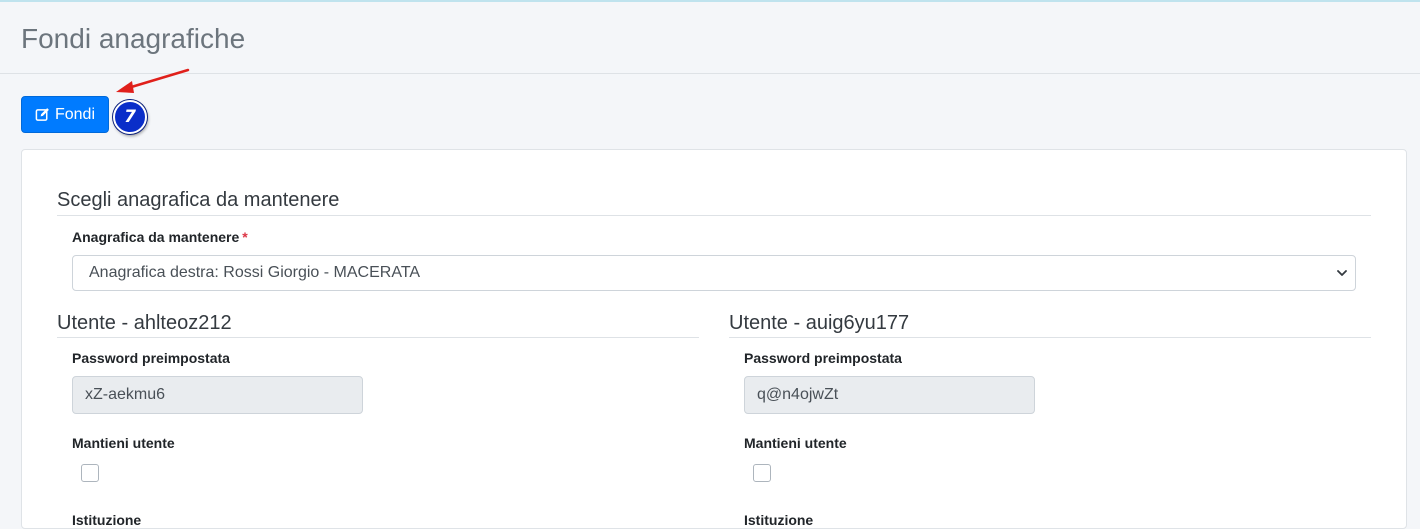 This screenshot has width=1420, height=529. I want to click on user-divider-right, so click(1050, 337).